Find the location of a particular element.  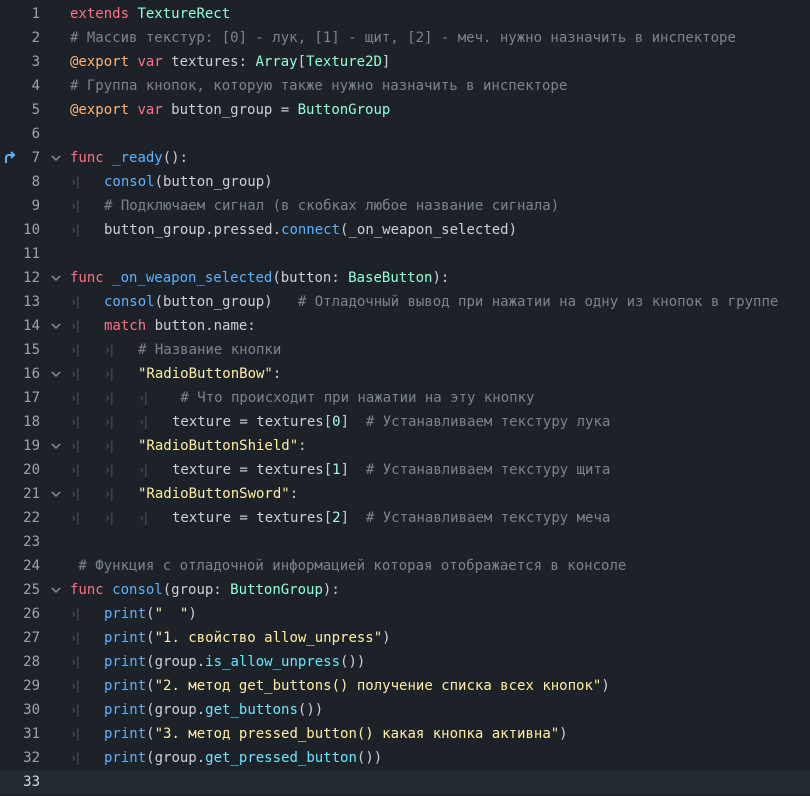

code-token: ) is located at coordinates (605, 686).